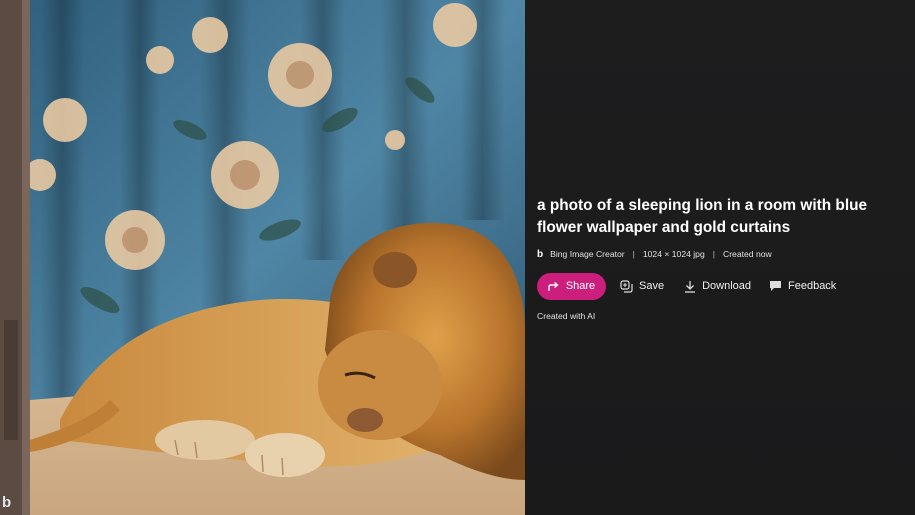 The width and height of the screenshot is (915, 515). I want to click on created-label: Created now, so click(747, 254).